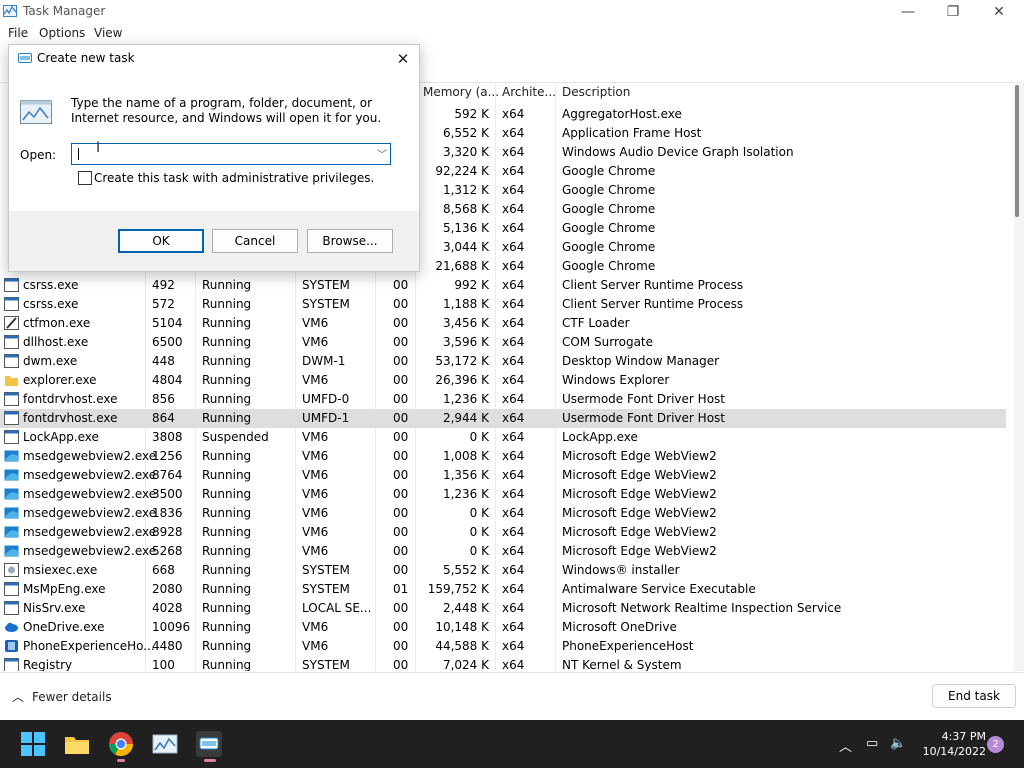 This screenshot has width=1024, height=768. Describe the element at coordinates (951, 744) in the screenshot. I see `clock: 4:37 PM 10/14/2022` at that location.